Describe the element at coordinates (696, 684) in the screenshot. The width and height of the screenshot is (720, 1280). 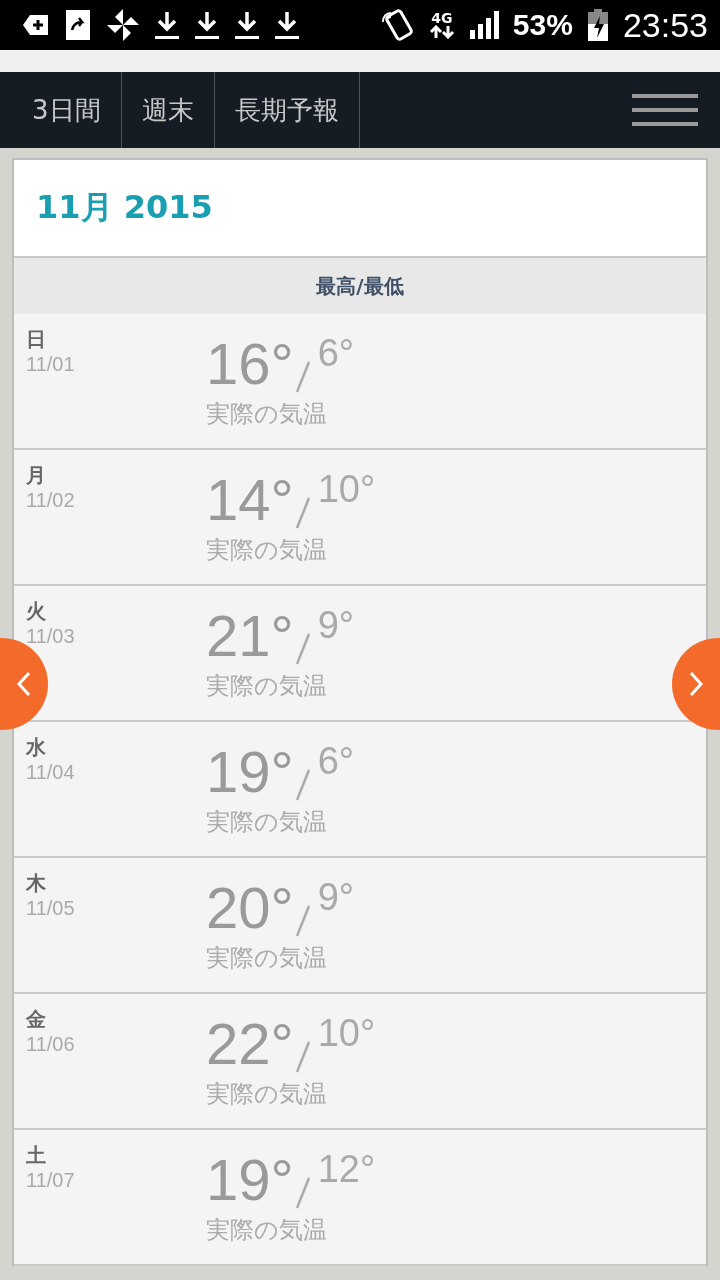
I see `chevron-right-icon` at that location.